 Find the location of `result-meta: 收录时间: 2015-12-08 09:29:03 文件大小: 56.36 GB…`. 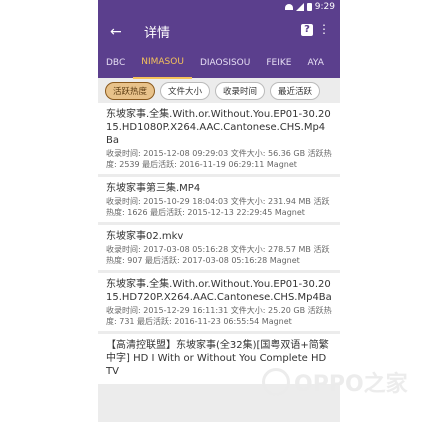

result-meta: 收录时间: 2015-12-08 09:29:03 文件大小: 56.36 GB… is located at coordinates (219, 159).